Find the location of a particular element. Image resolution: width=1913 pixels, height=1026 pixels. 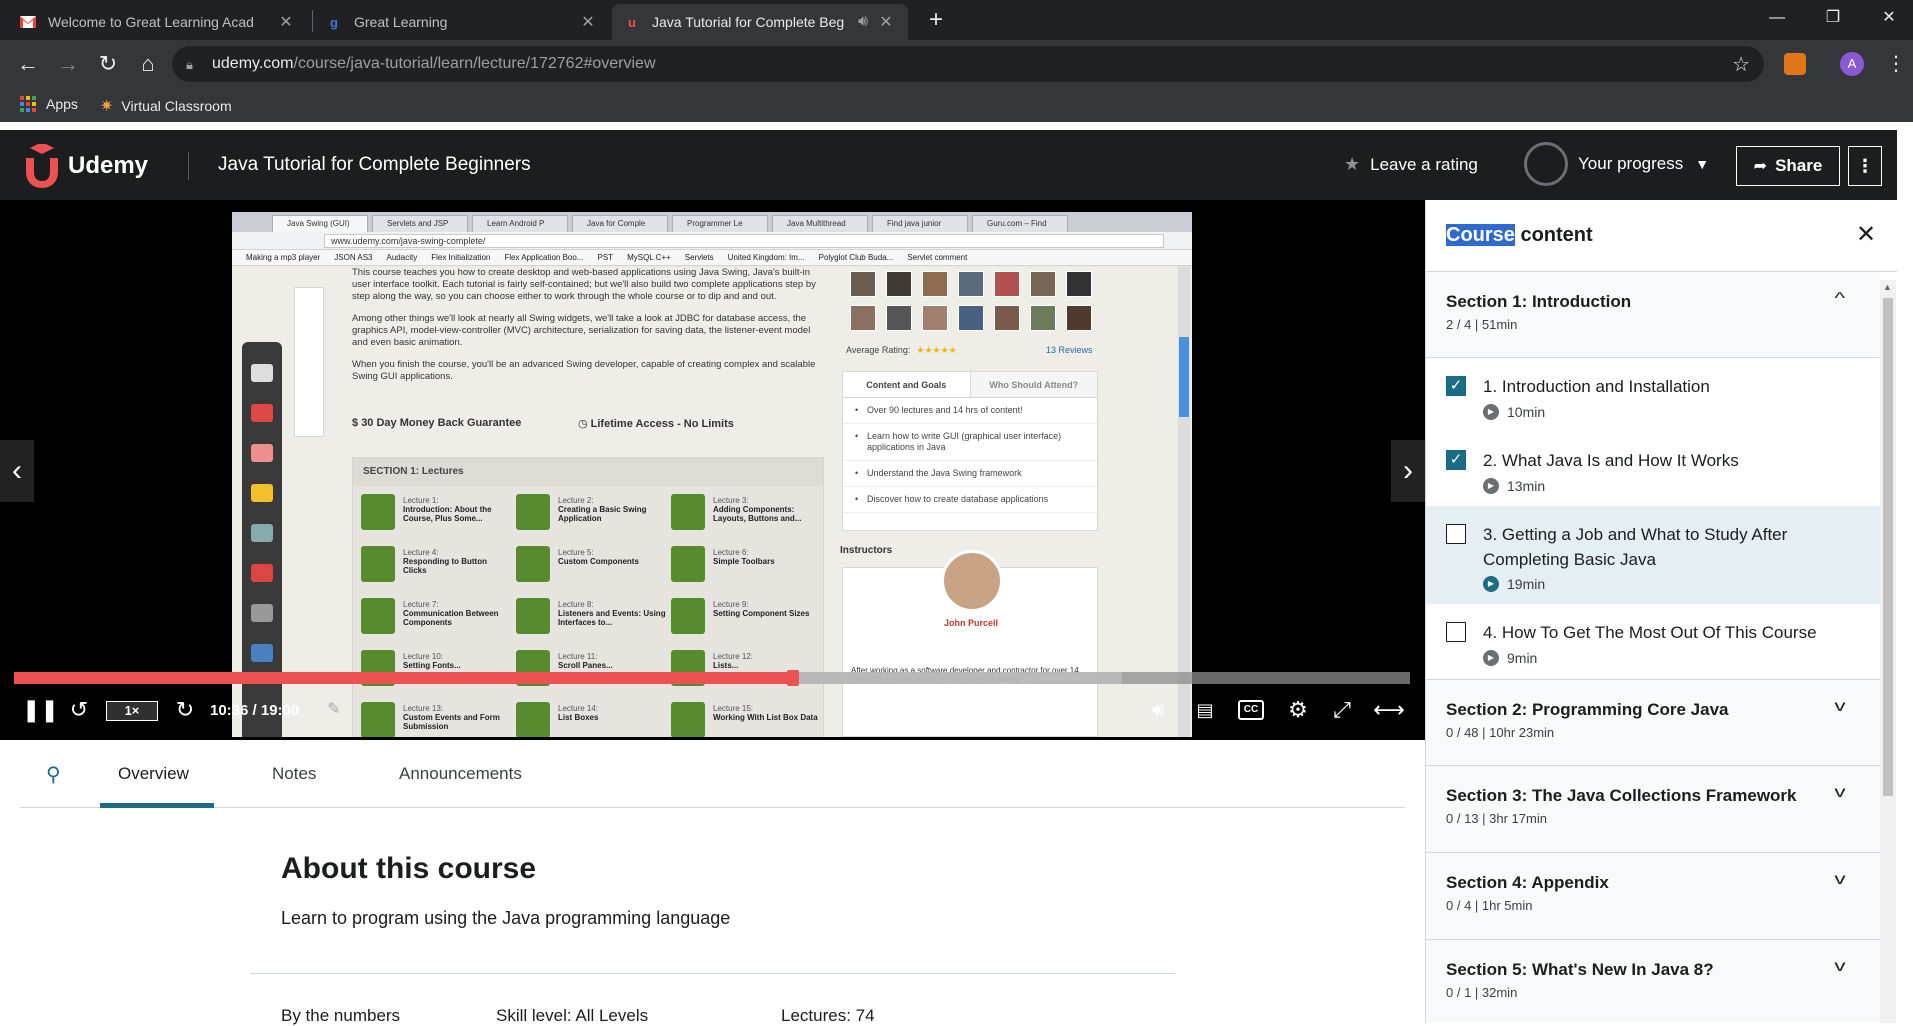

next-lecture-arrow-icon: › is located at coordinates (1408, 471).